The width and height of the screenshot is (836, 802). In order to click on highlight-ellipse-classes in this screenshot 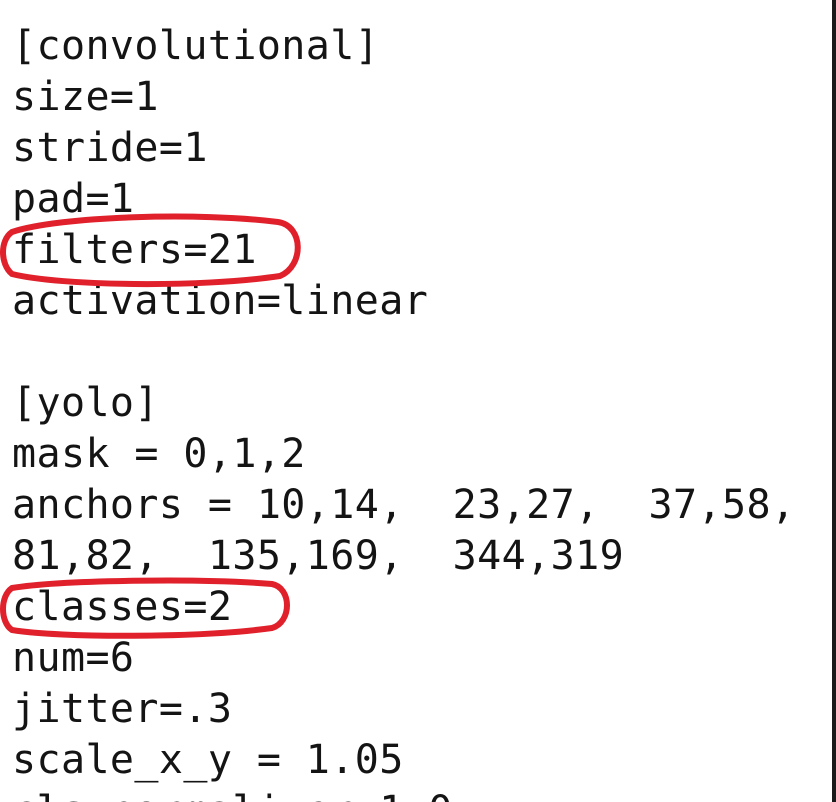, I will do `click(145, 608)`.